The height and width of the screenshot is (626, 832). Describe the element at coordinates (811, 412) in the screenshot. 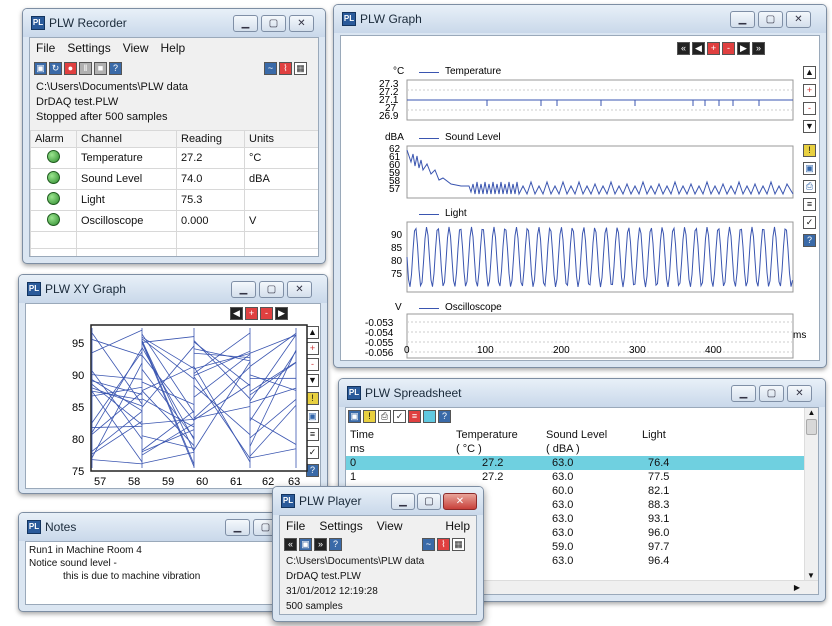

I see `scroll-up-arrow: ▲` at that location.